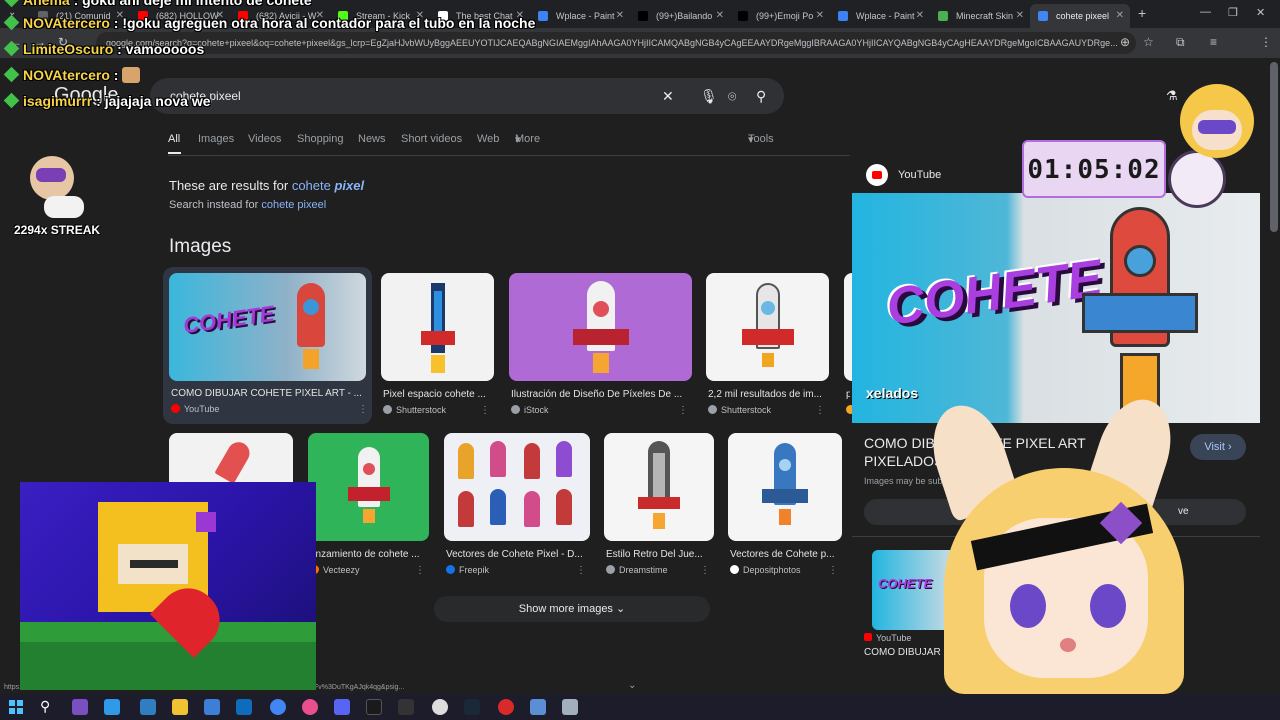 This screenshot has width=1280, height=720. What do you see at coordinates (659, 508) in the screenshot?
I see `image-result-card: Estilo Retro Del Jue... Dreamstime ⋮` at bounding box center [659, 508].